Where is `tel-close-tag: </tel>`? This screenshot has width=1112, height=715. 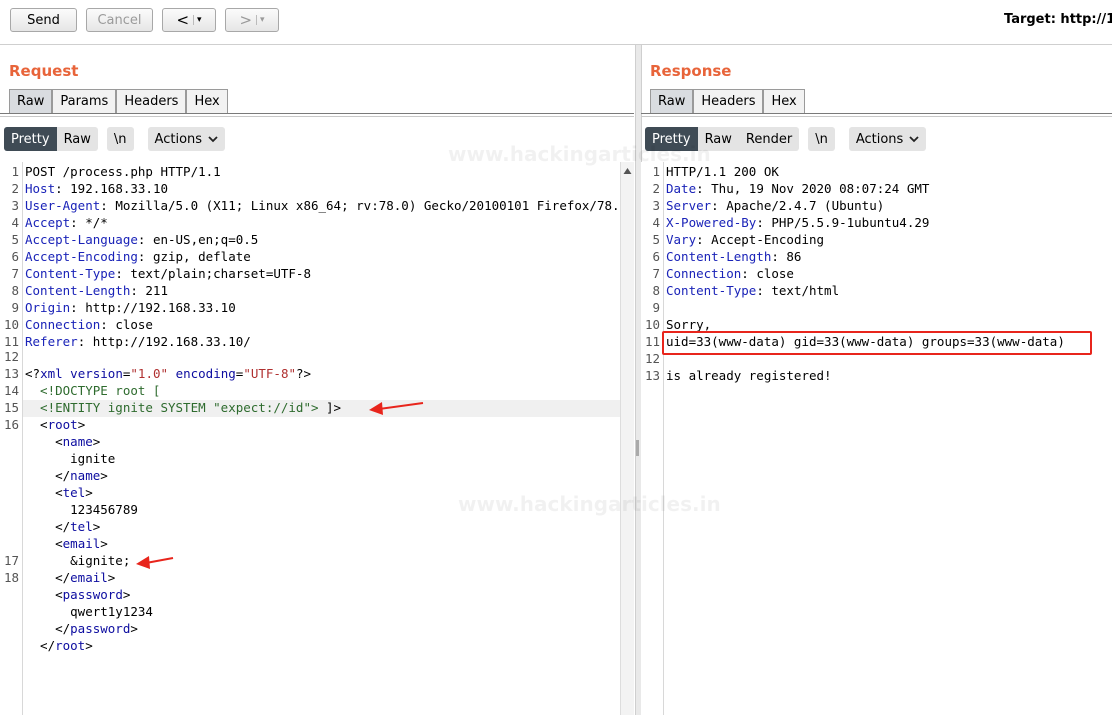
tel-close-tag: </tel> is located at coordinates (63, 526).